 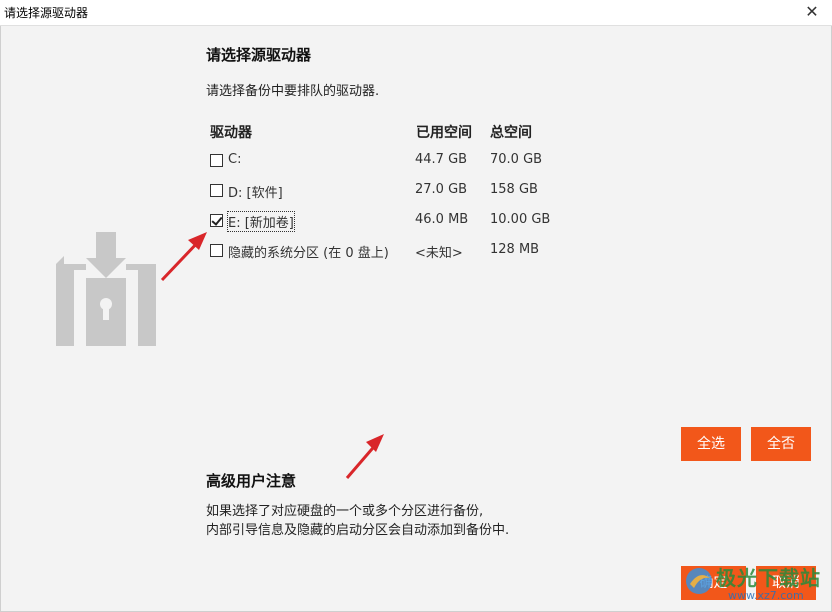 What do you see at coordinates (444, 133) in the screenshot?
I see `column-header-used-space: 已用空间` at bounding box center [444, 133].